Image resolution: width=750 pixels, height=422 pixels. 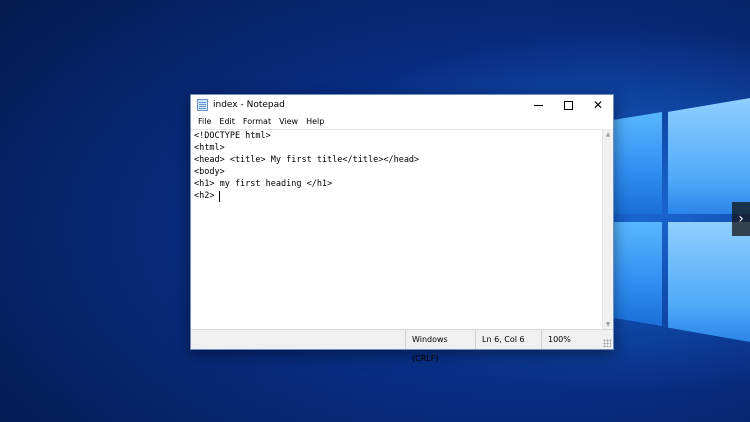 I want to click on menu-help: Help, so click(x=315, y=122).